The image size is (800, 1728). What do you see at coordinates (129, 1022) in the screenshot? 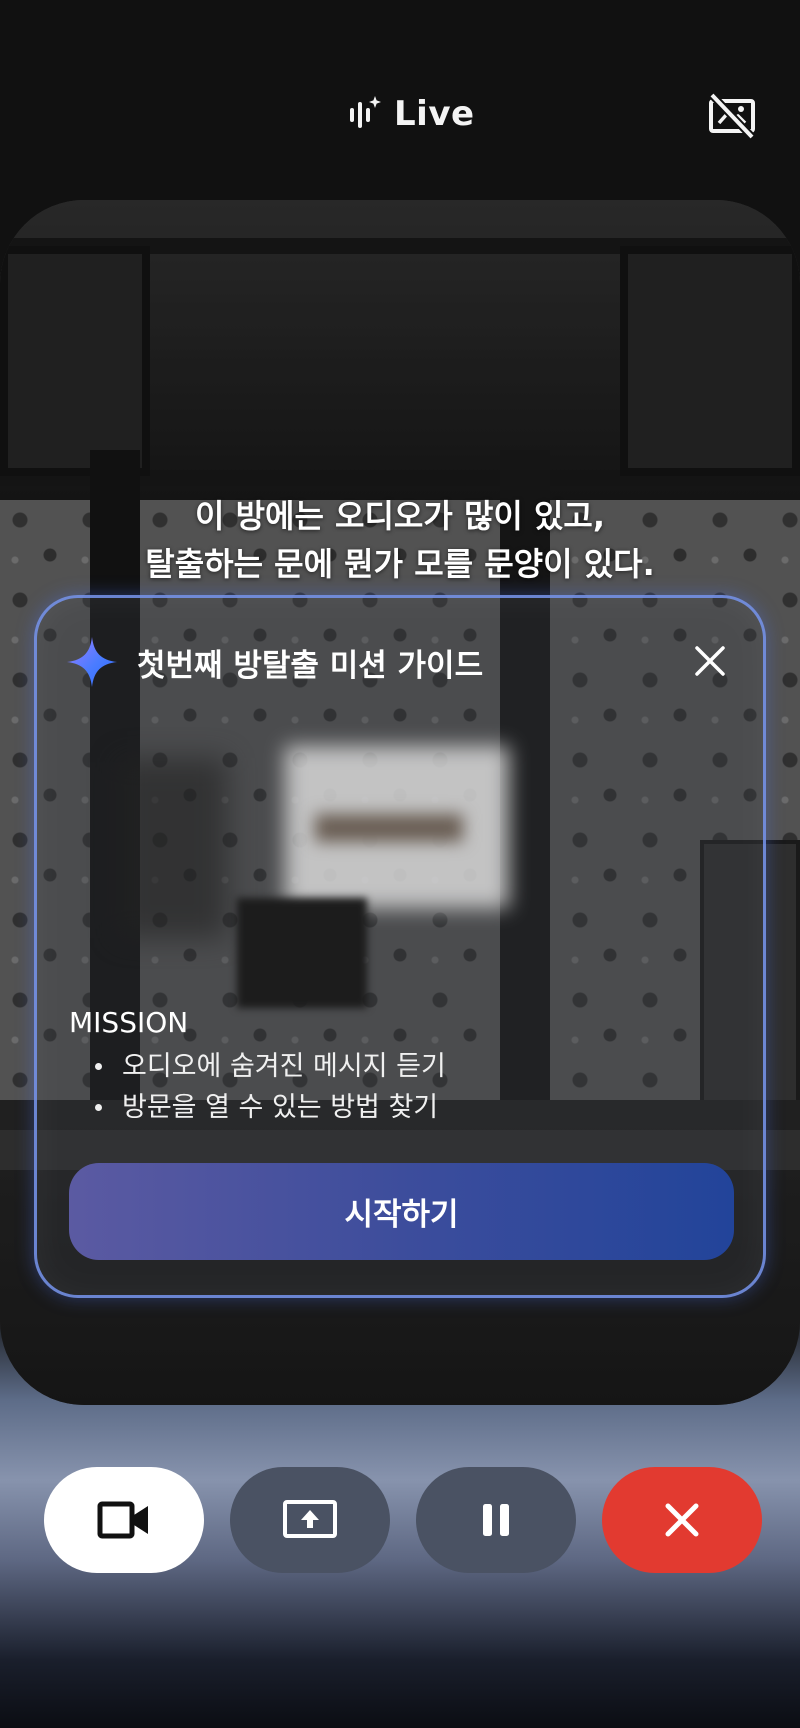
I see `mission-label: MISSION` at bounding box center [129, 1022].